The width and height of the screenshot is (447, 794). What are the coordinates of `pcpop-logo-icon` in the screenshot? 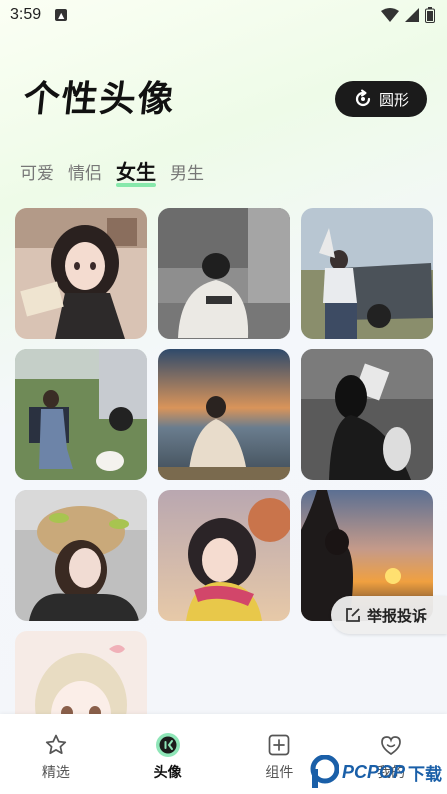 It's located at (324, 771).